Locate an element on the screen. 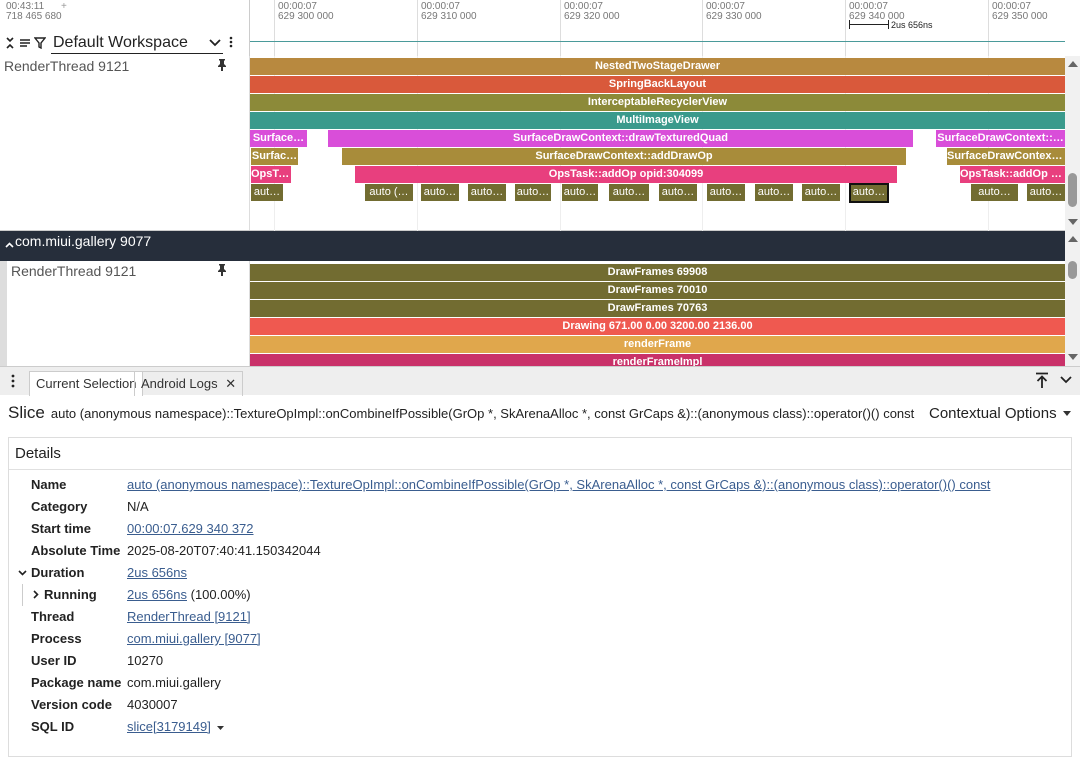 This screenshot has height=757, width=1080. detail-row-thread: Thread RenderThread [9121] is located at coordinates (539, 617).